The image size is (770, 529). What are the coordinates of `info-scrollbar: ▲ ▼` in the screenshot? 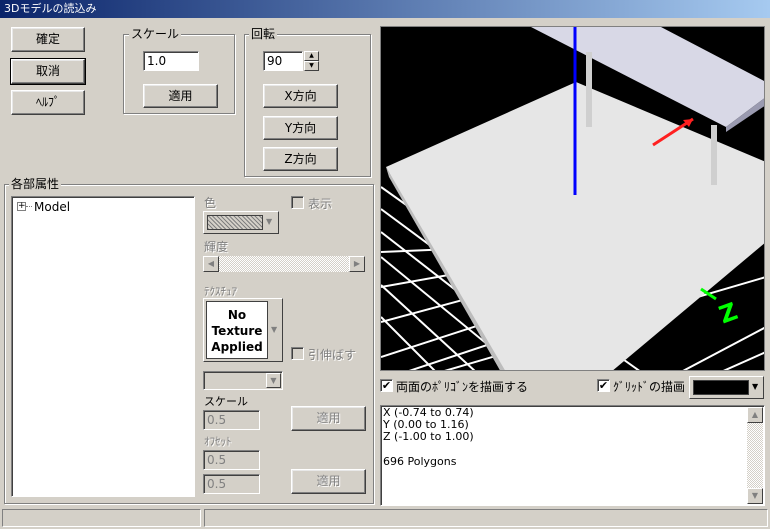 It's located at (755, 455).